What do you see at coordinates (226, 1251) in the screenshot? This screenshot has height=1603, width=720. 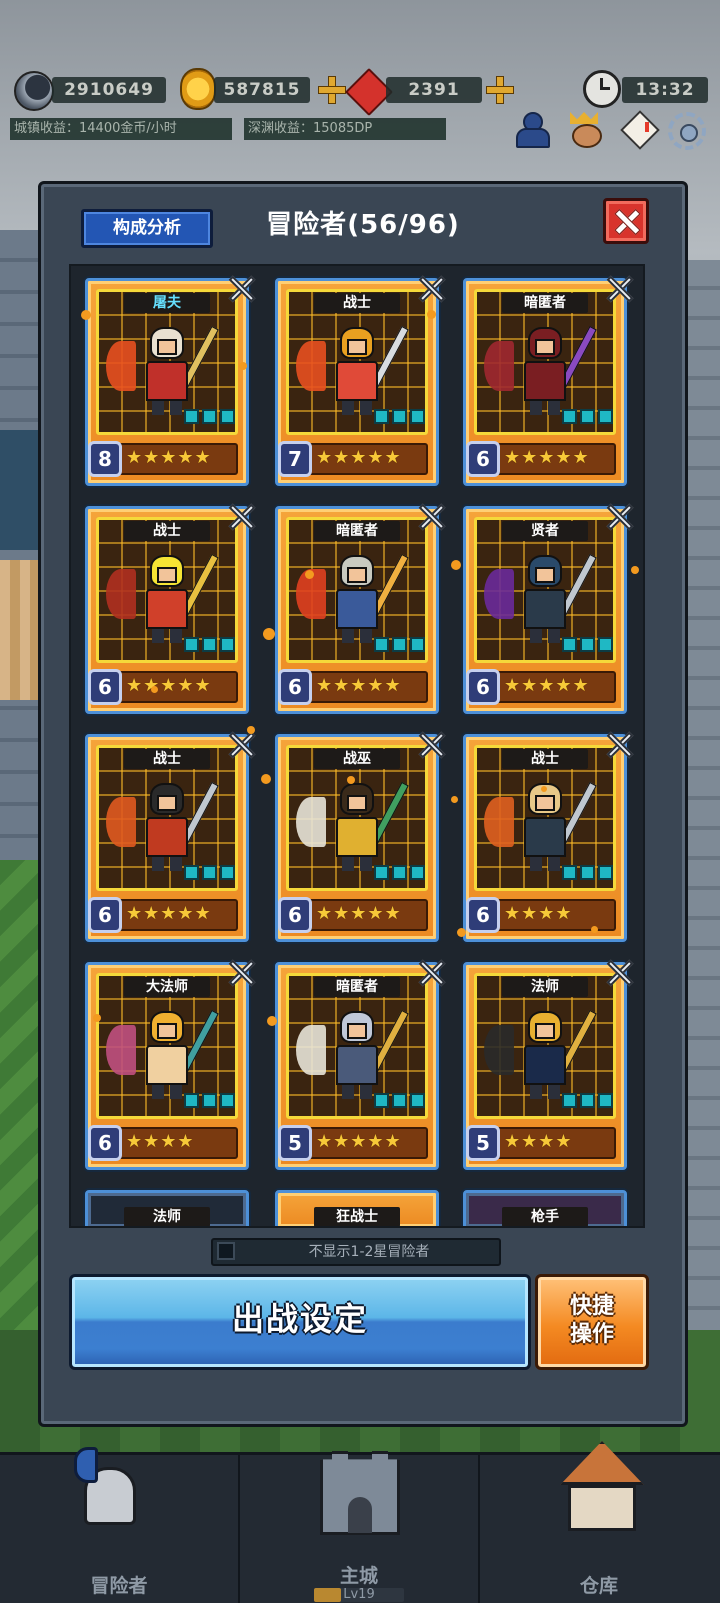 I see `filter-checkbox` at bounding box center [226, 1251].